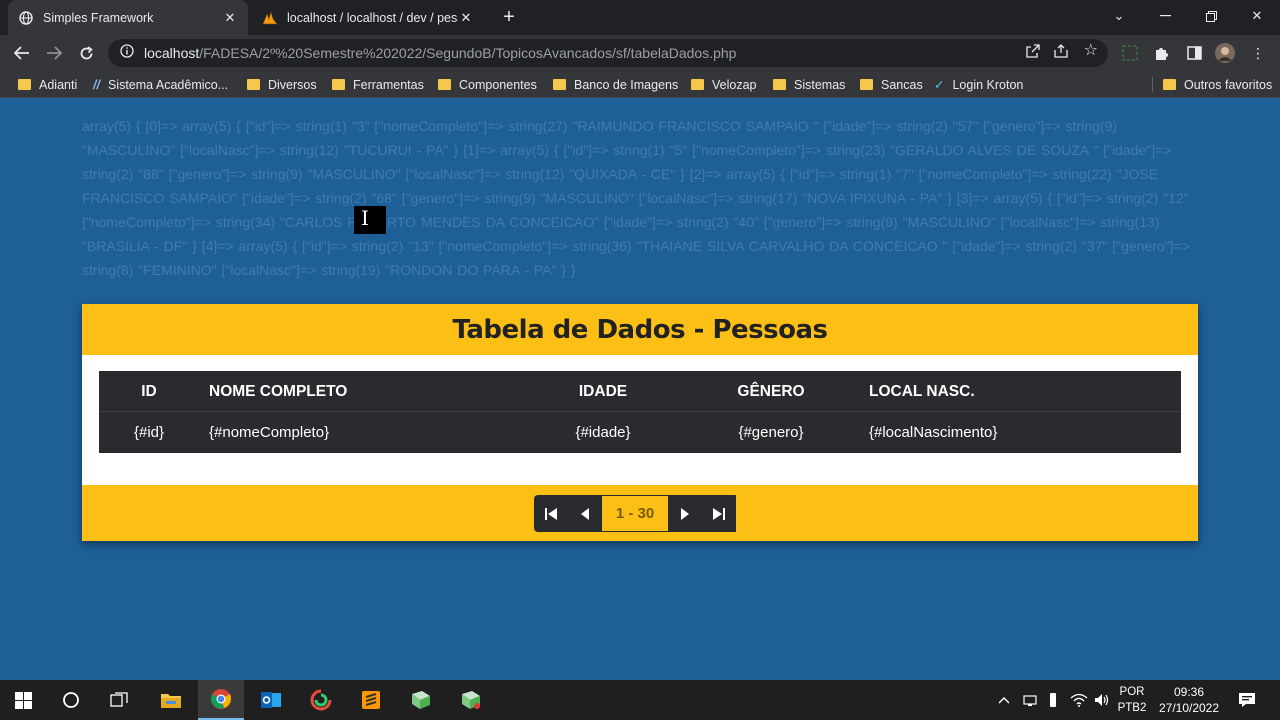 The width and height of the screenshot is (1280, 720). I want to click on card-header: Tabela de Dados - Pessoas, so click(640, 329).